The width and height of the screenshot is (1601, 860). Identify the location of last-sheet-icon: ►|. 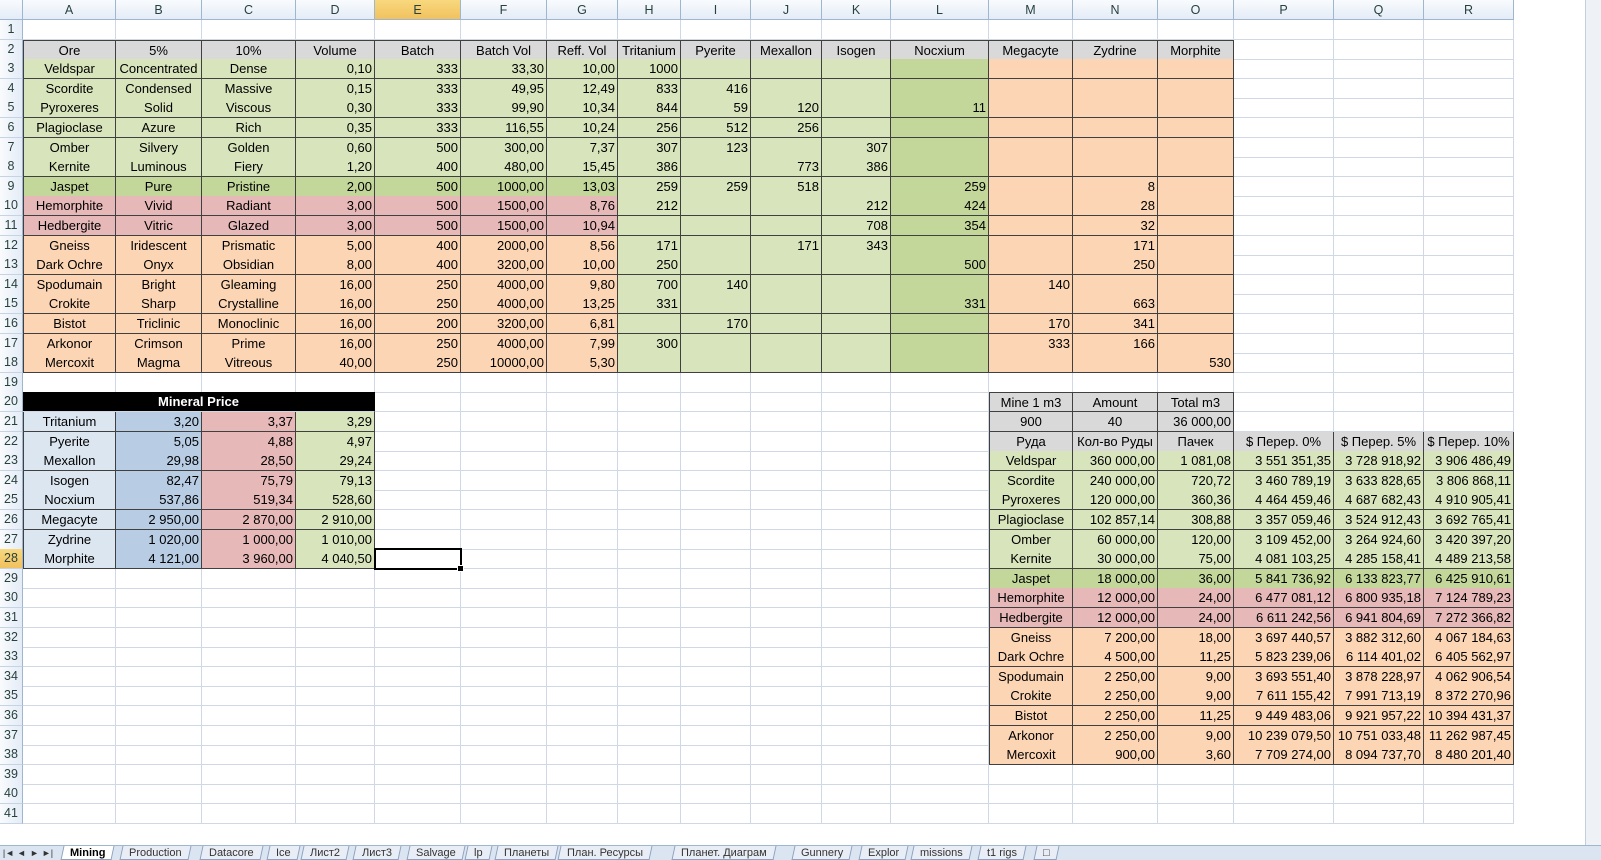
(47, 853).